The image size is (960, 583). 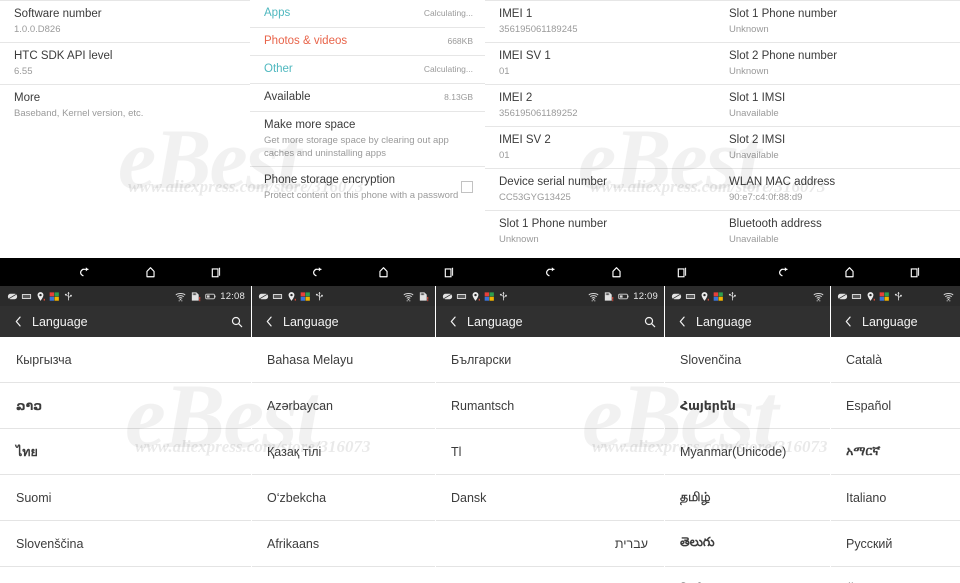 I want to click on language-list-item: עברית, so click(x=549, y=544).